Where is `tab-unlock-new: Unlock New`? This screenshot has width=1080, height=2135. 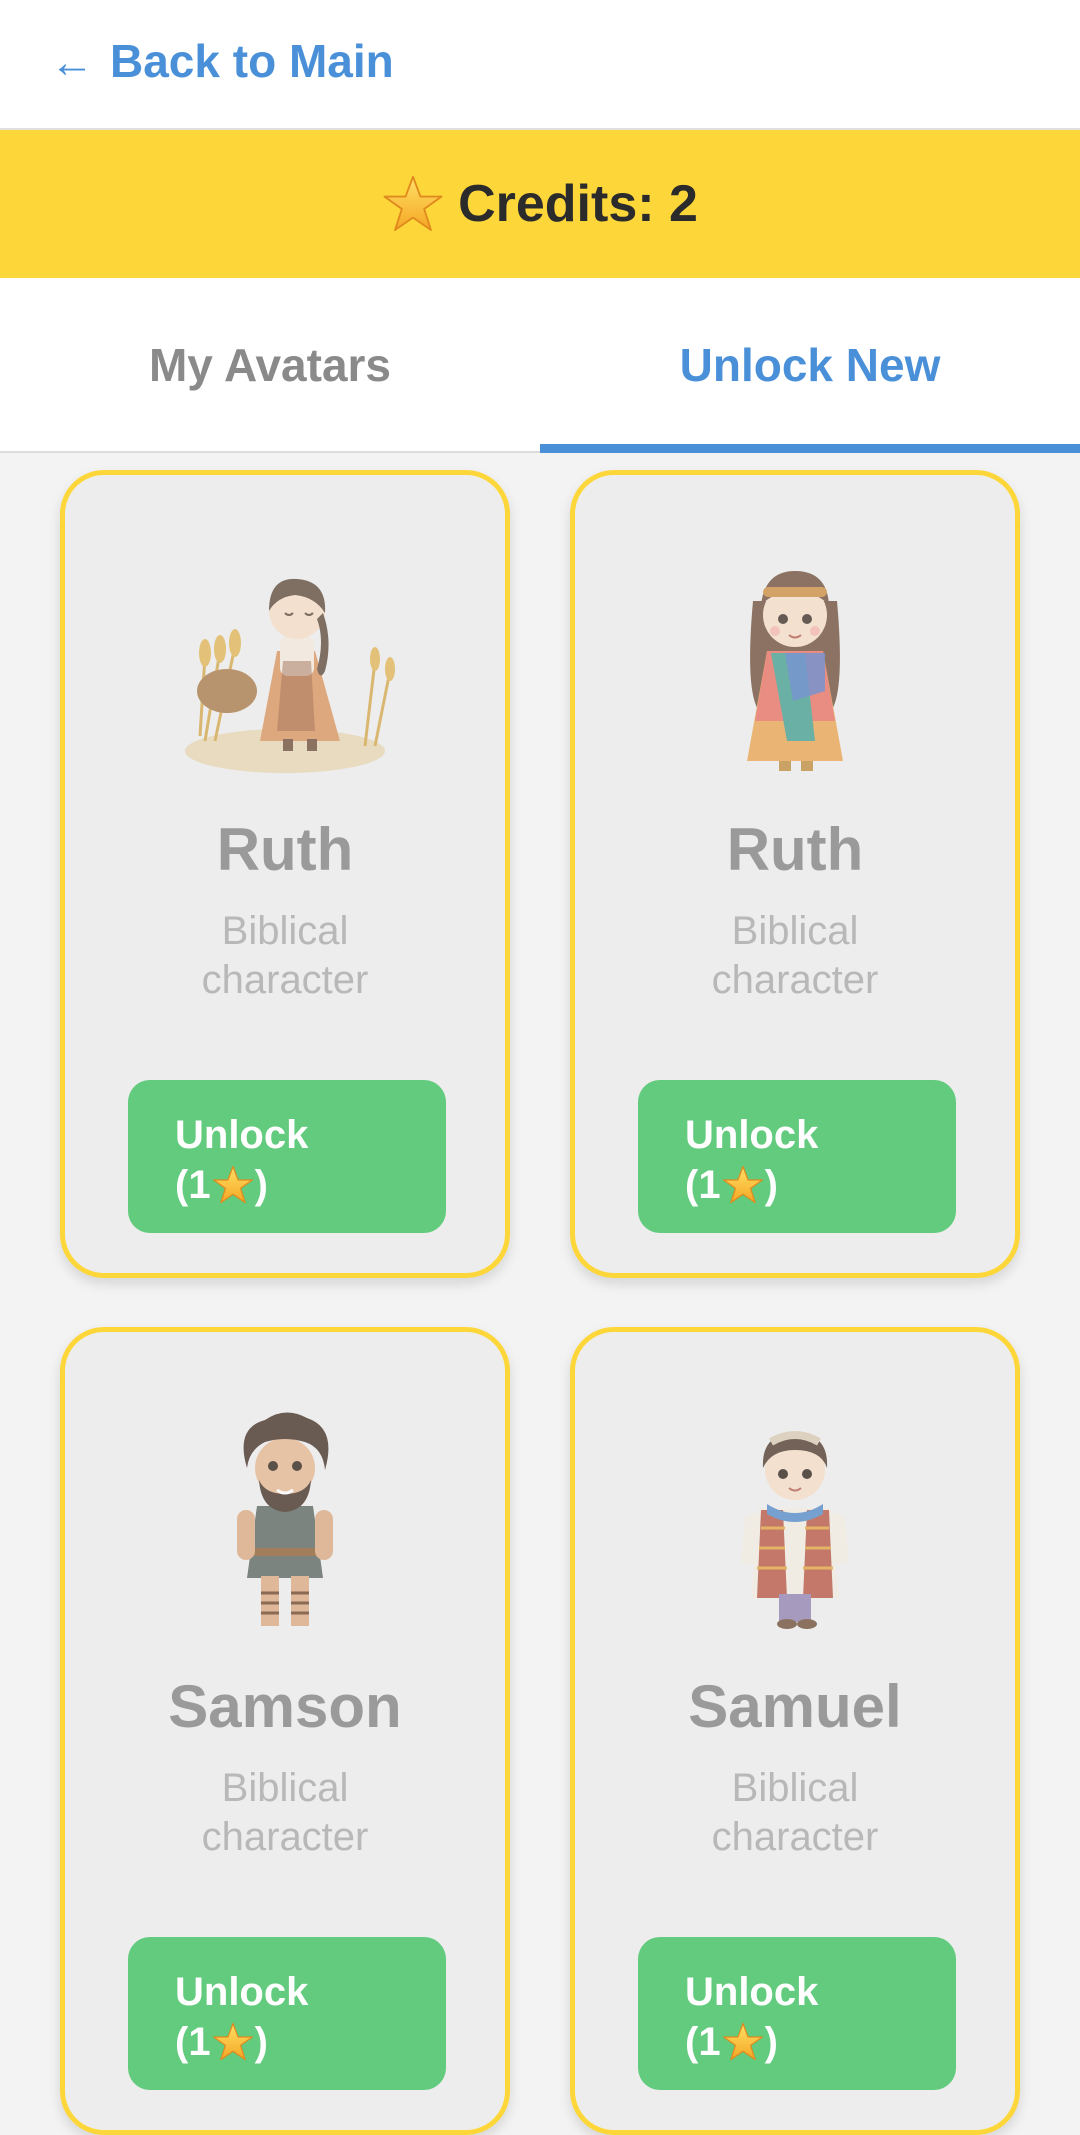
tab-unlock-new: Unlock New is located at coordinates (810, 365).